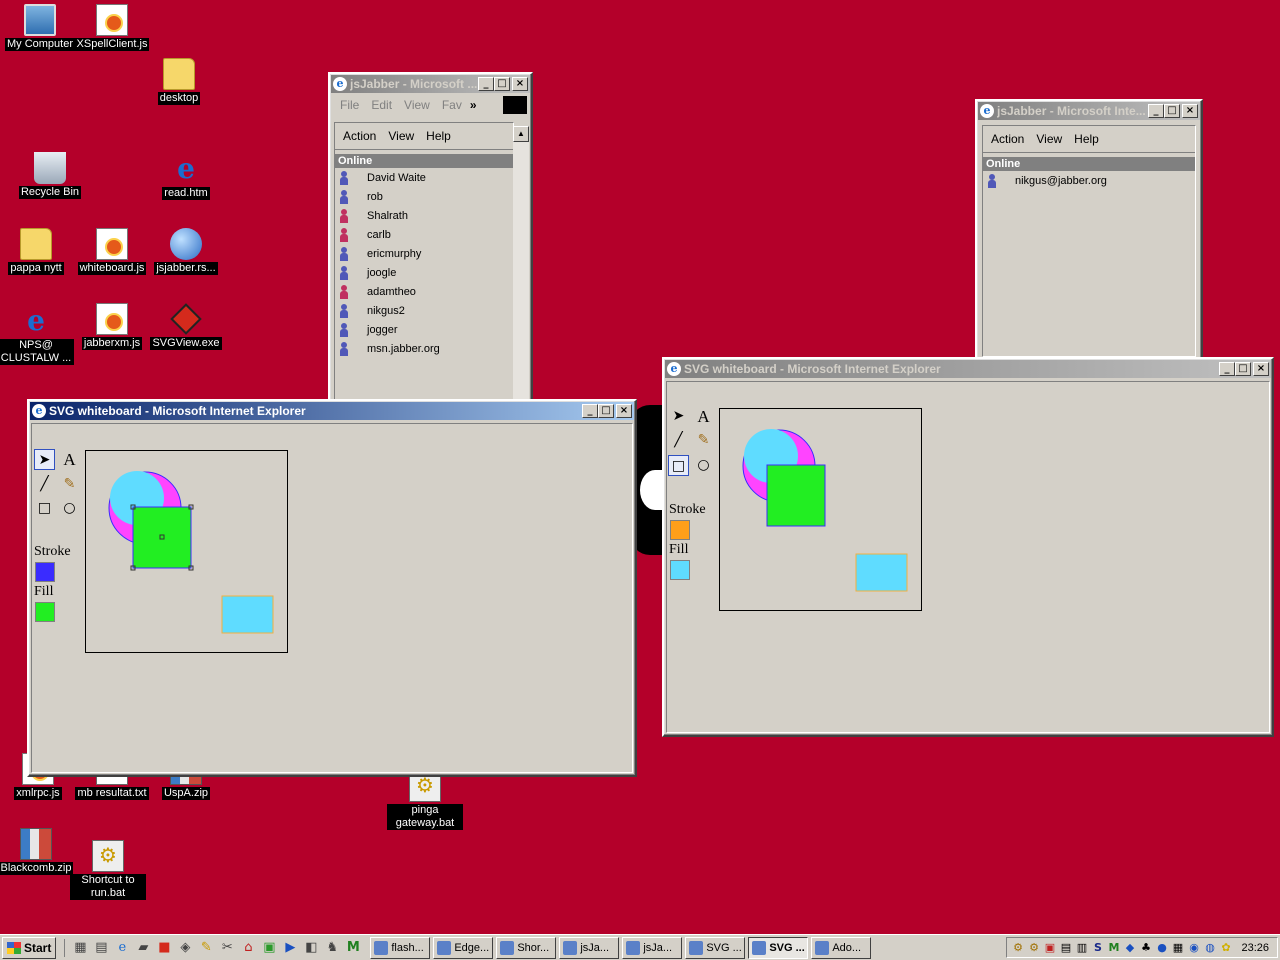 Image resolution: width=1280 pixels, height=960 pixels. What do you see at coordinates (1098, 948) in the screenshot?
I see `tray-app-icon: S` at bounding box center [1098, 948].